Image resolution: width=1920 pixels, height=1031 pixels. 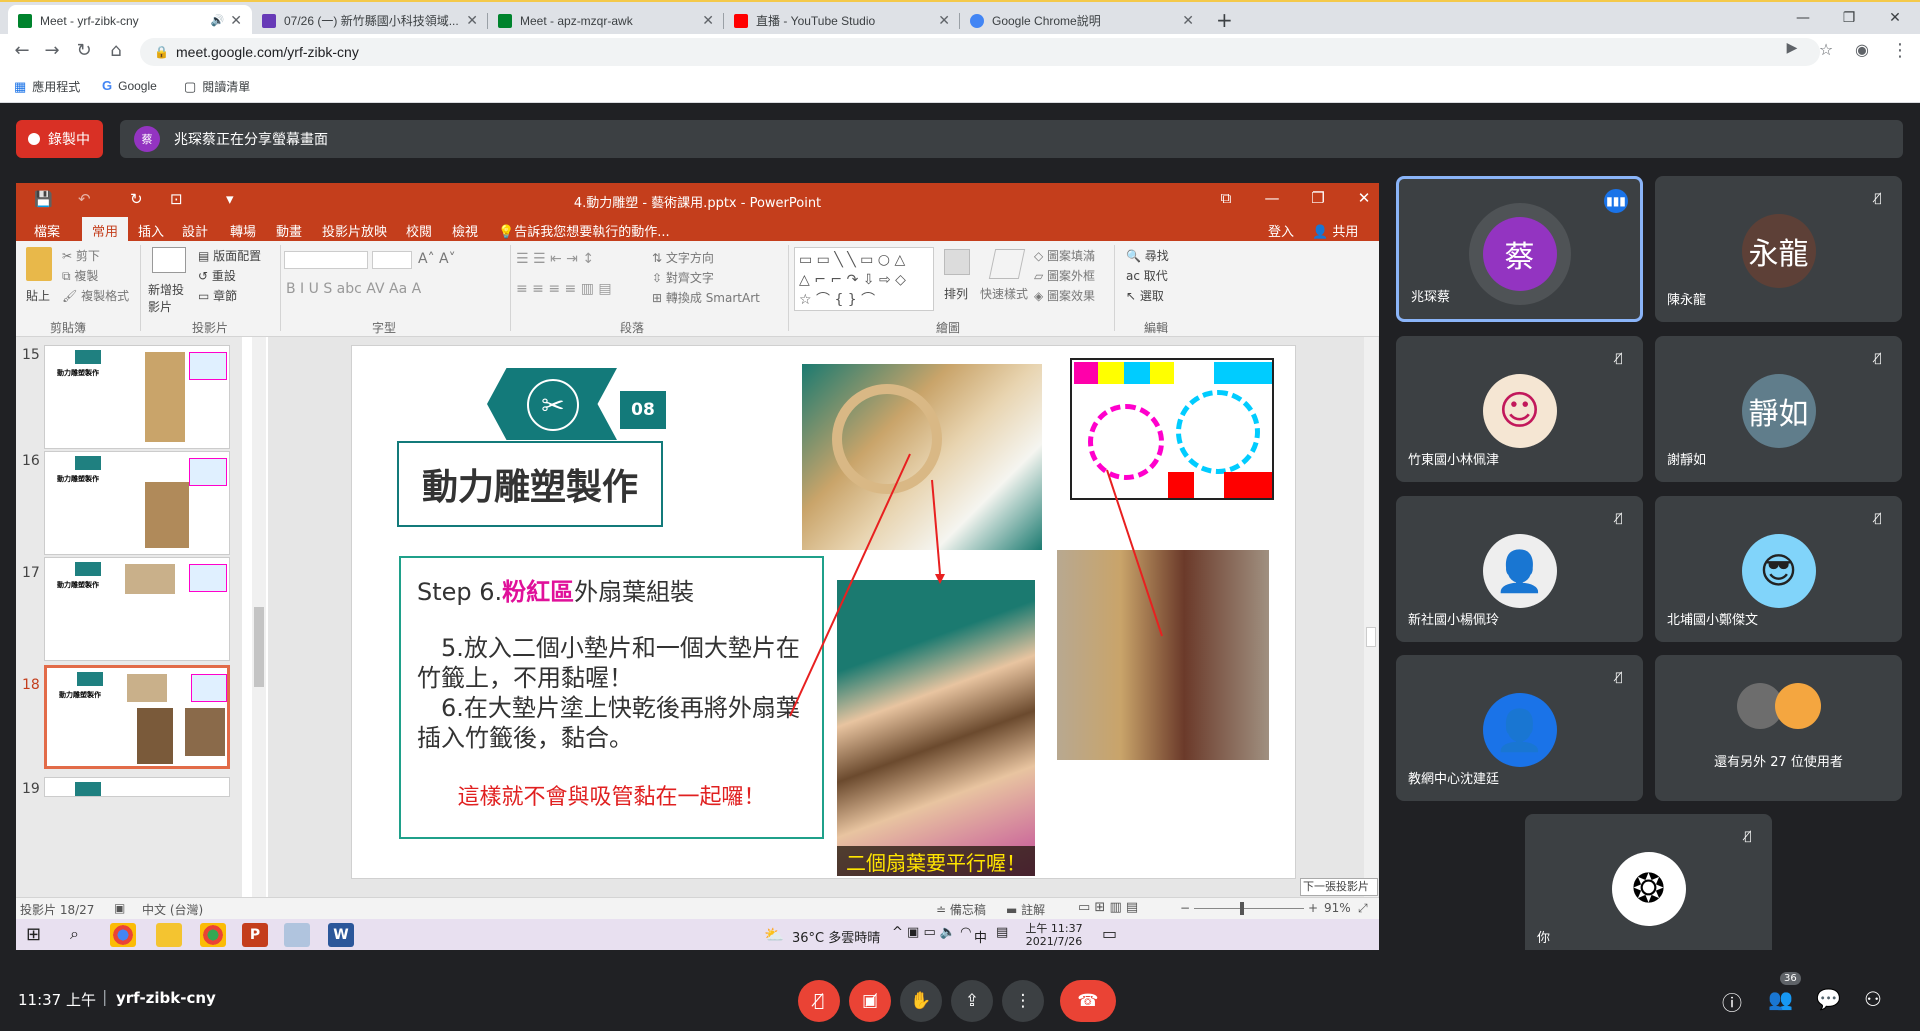 What do you see at coordinates (74, 934) in the screenshot?
I see `search-icon: ⌕` at bounding box center [74, 934].